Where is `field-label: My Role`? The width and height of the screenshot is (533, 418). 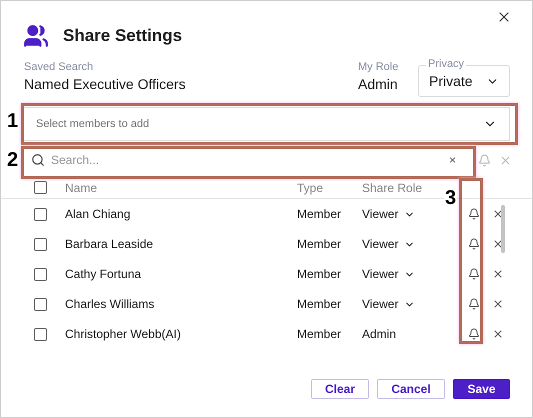
field-label: My Role is located at coordinates (379, 67).